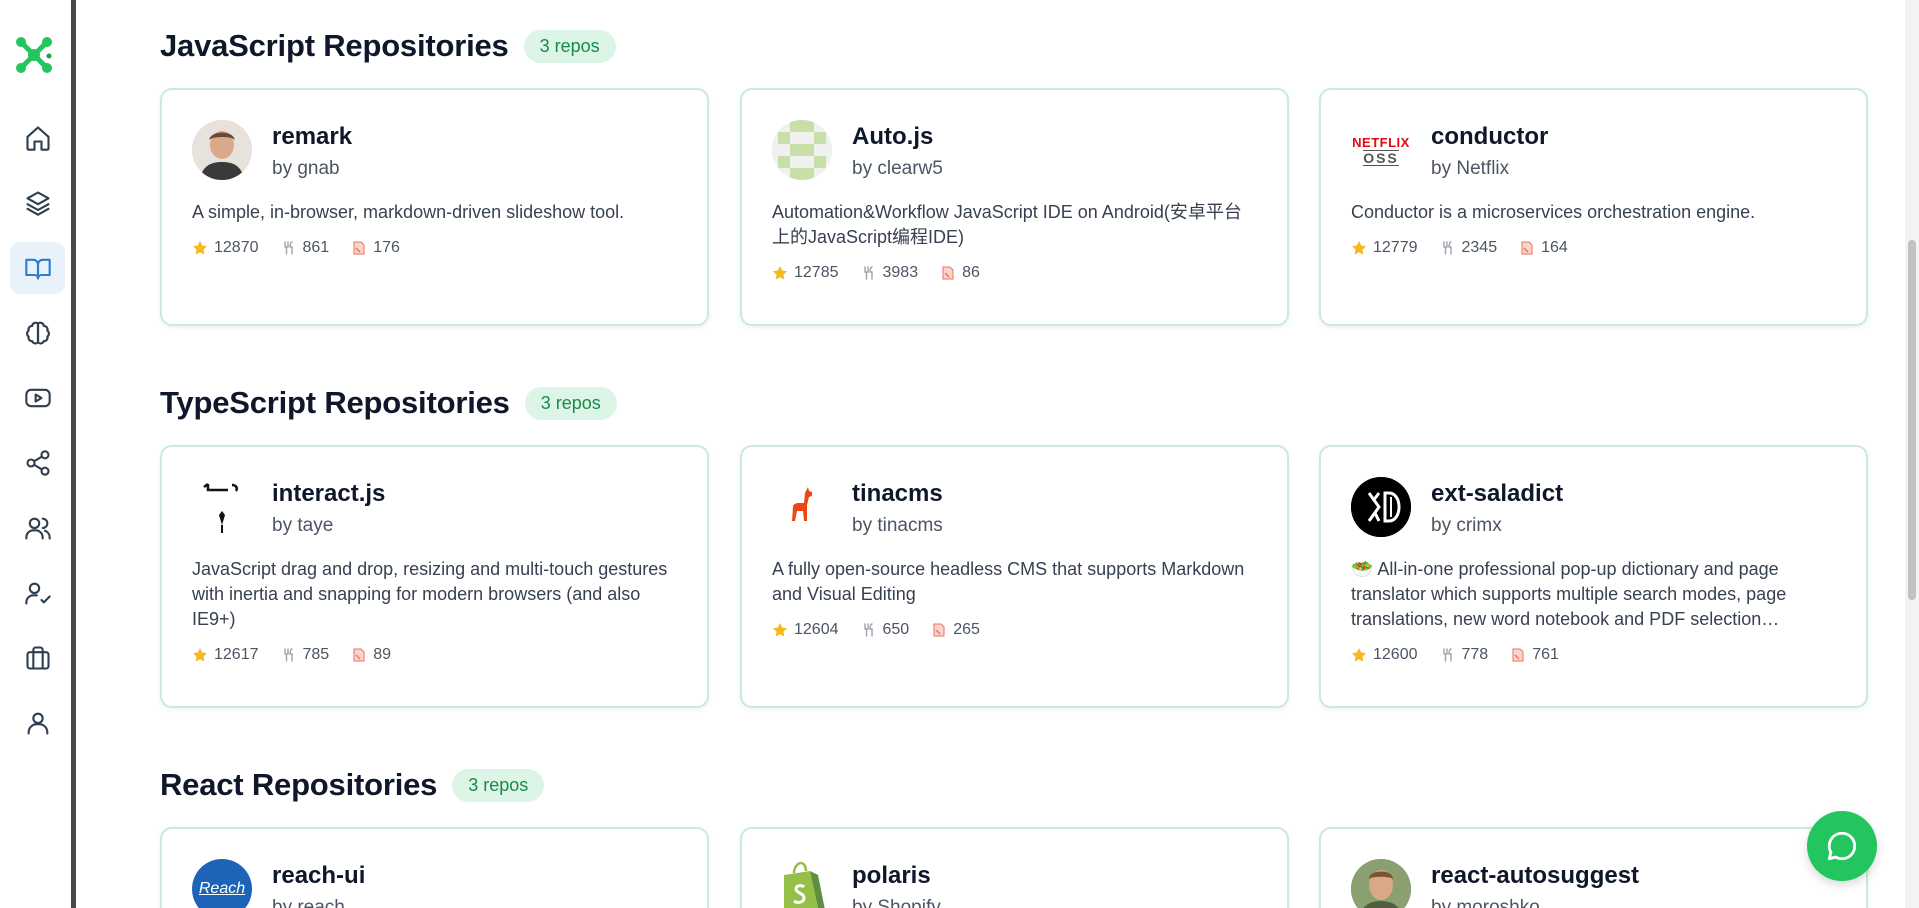 This screenshot has height=908, width=1919. I want to click on brain-icon, so click(37, 333).